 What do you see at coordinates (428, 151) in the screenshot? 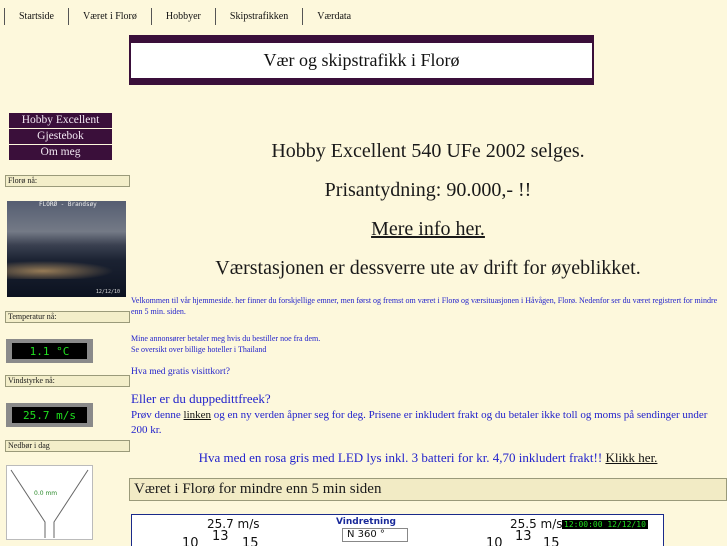
I see `headline-hobby: Hobby Excellent 540 UFe 2002 selges.` at bounding box center [428, 151].